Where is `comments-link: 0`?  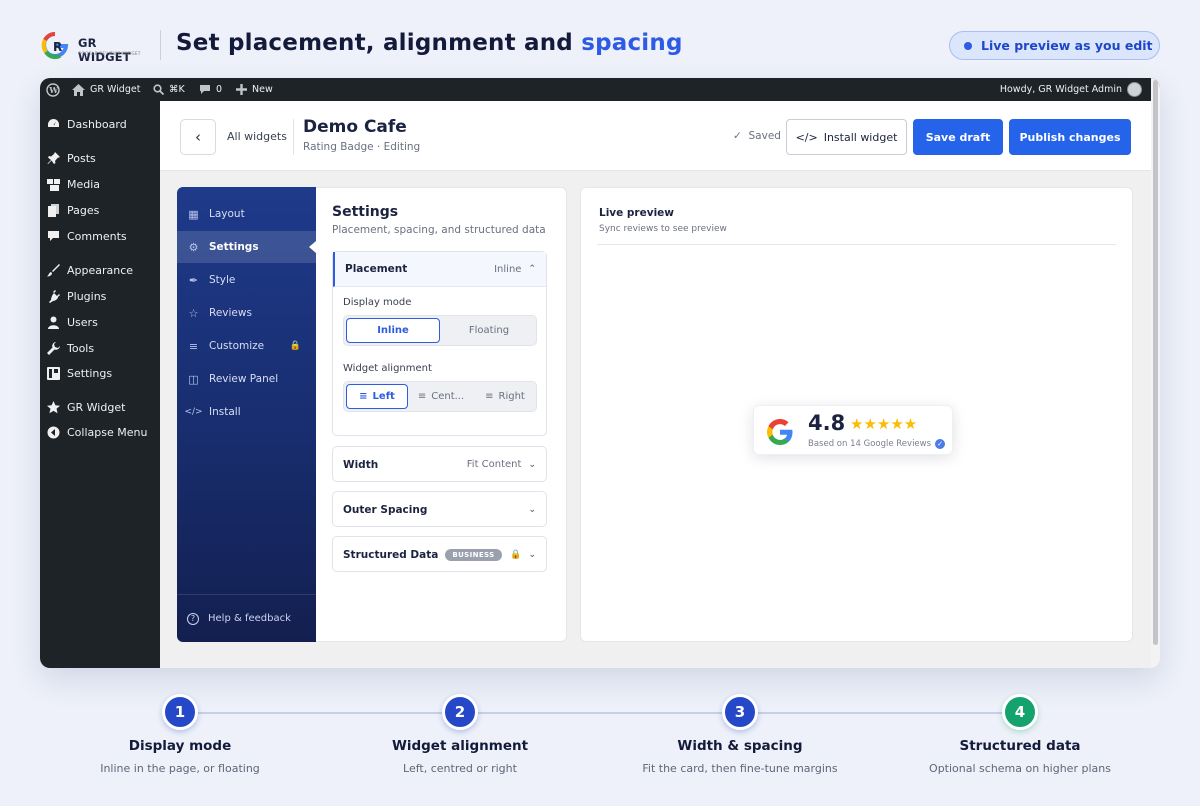 comments-link: 0 is located at coordinates (210, 89).